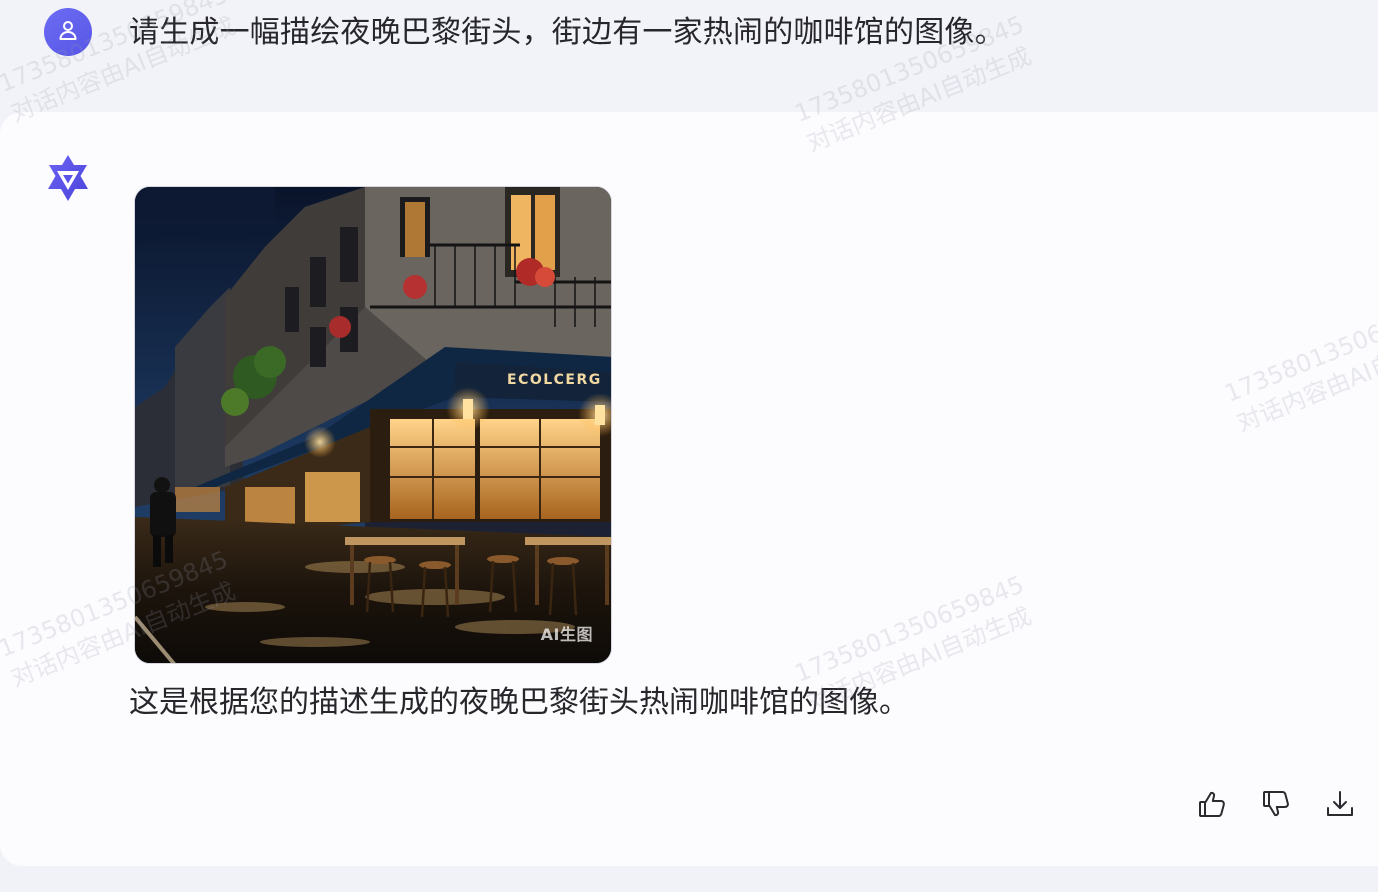  I want to click on assistant-message-text: 这是根据您的描述生成的夜晚巴黎街头热闹咖啡馆的图像。, so click(519, 702).